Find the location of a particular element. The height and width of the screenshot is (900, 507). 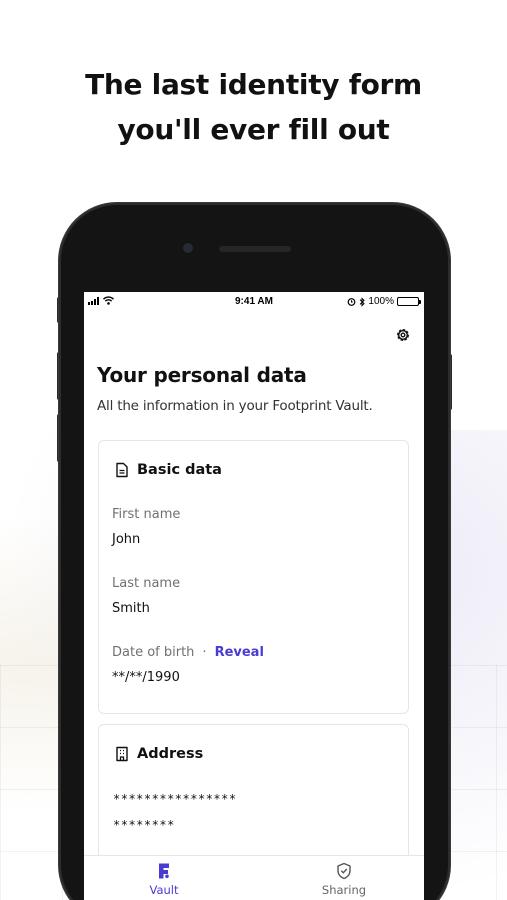

first-name-label: First name is located at coordinates (146, 514).